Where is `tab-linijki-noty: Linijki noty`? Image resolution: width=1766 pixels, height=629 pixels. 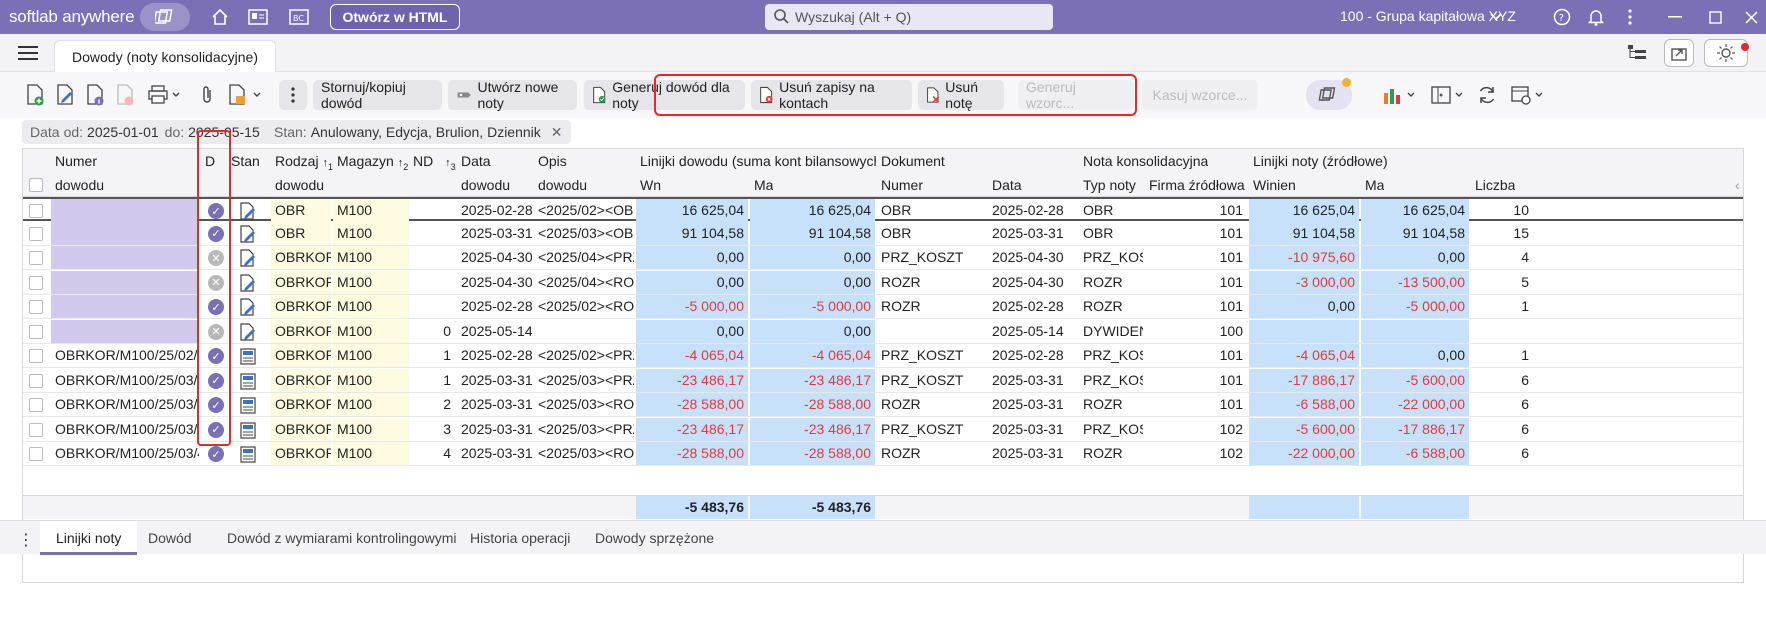
tab-linijki-noty: Linijki noty is located at coordinates (89, 538).